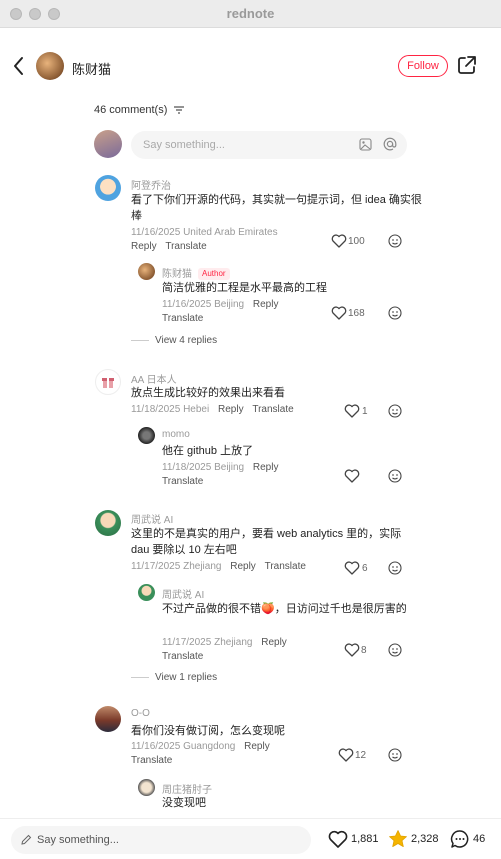 This screenshot has width=501, height=859. I want to click on comment-author: O-O, so click(140, 713).